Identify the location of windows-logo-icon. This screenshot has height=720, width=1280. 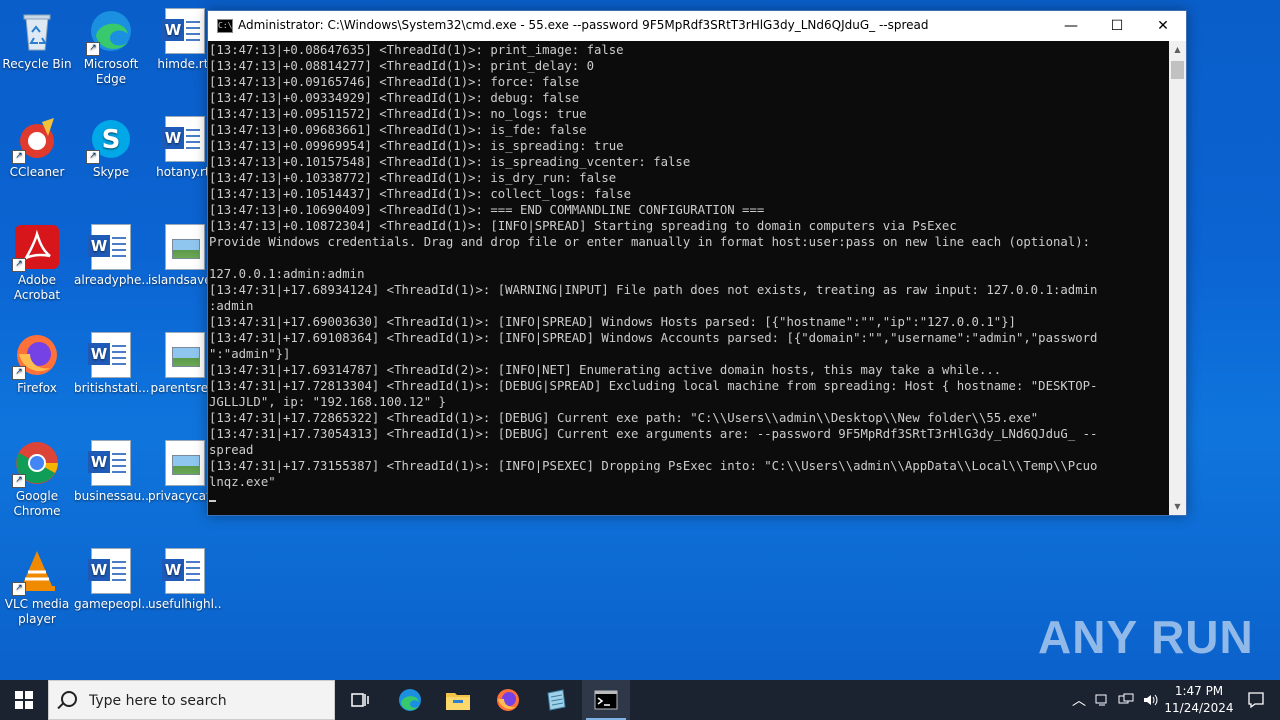
(24, 700).